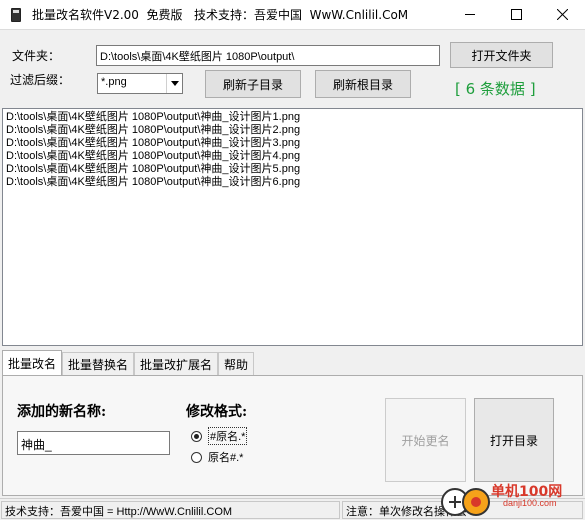 The height and width of the screenshot is (520, 585). What do you see at coordinates (140, 83) in the screenshot?
I see `filter-select: *.png` at bounding box center [140, 83].